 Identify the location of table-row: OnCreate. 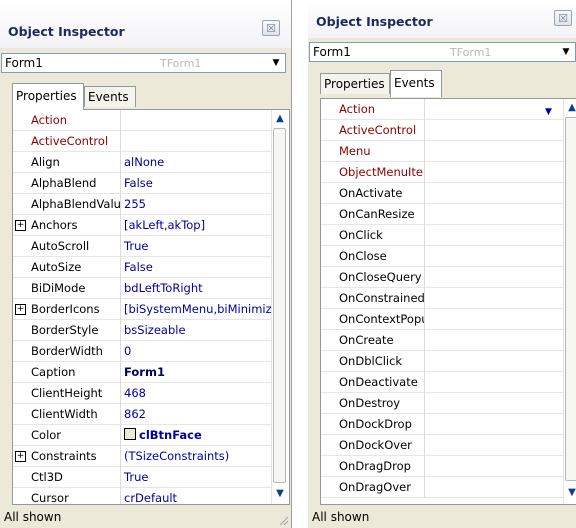
(442, 340).